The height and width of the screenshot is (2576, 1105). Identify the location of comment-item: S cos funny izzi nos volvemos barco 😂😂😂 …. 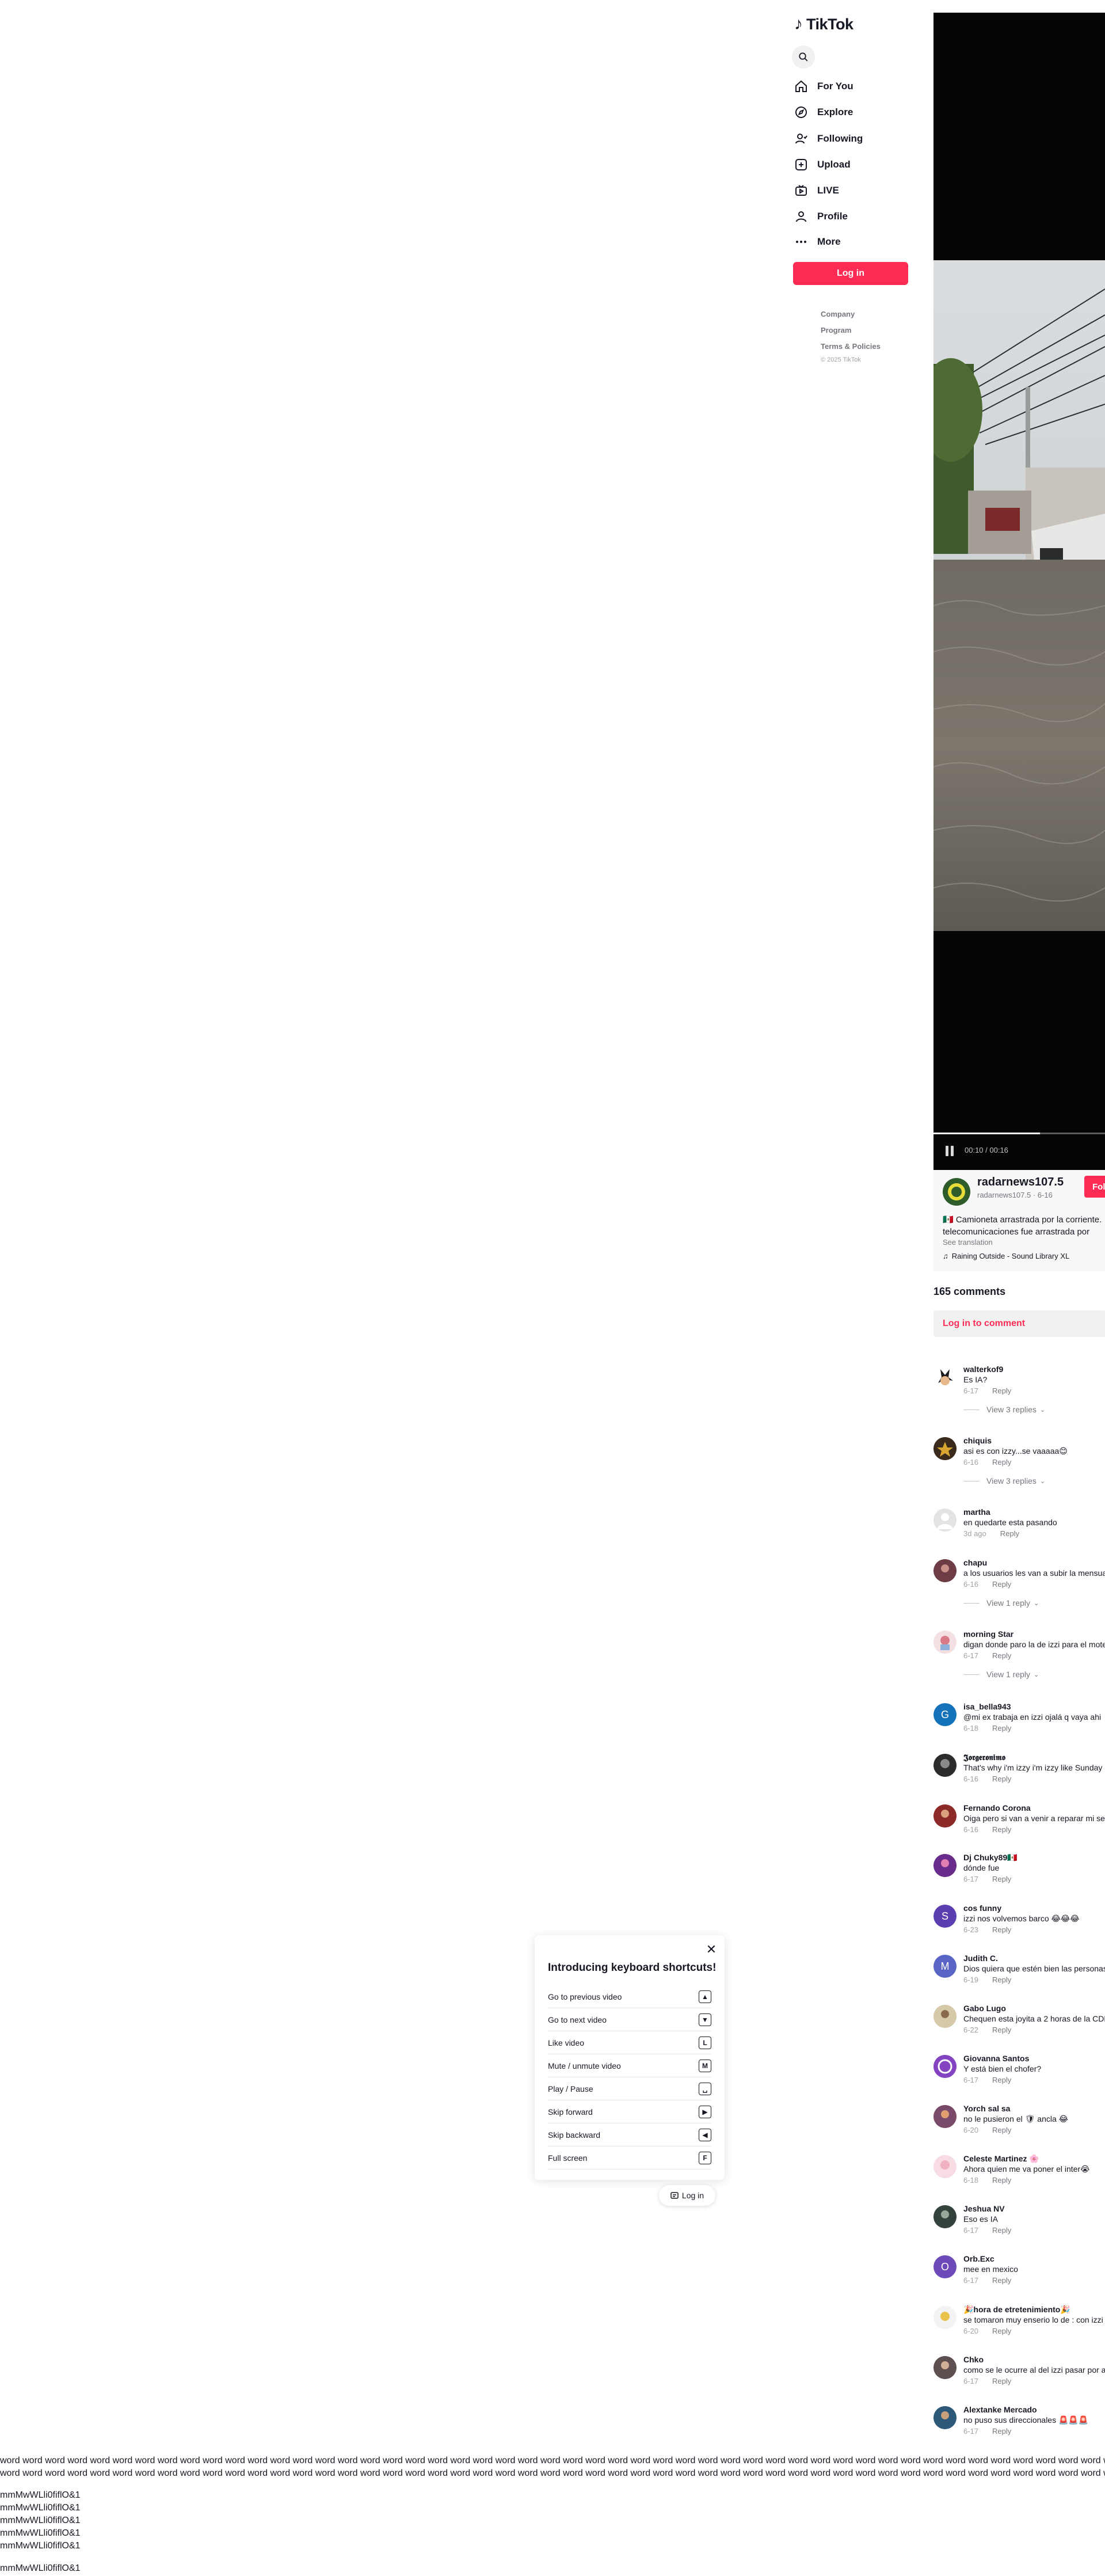
(1019, 1929).